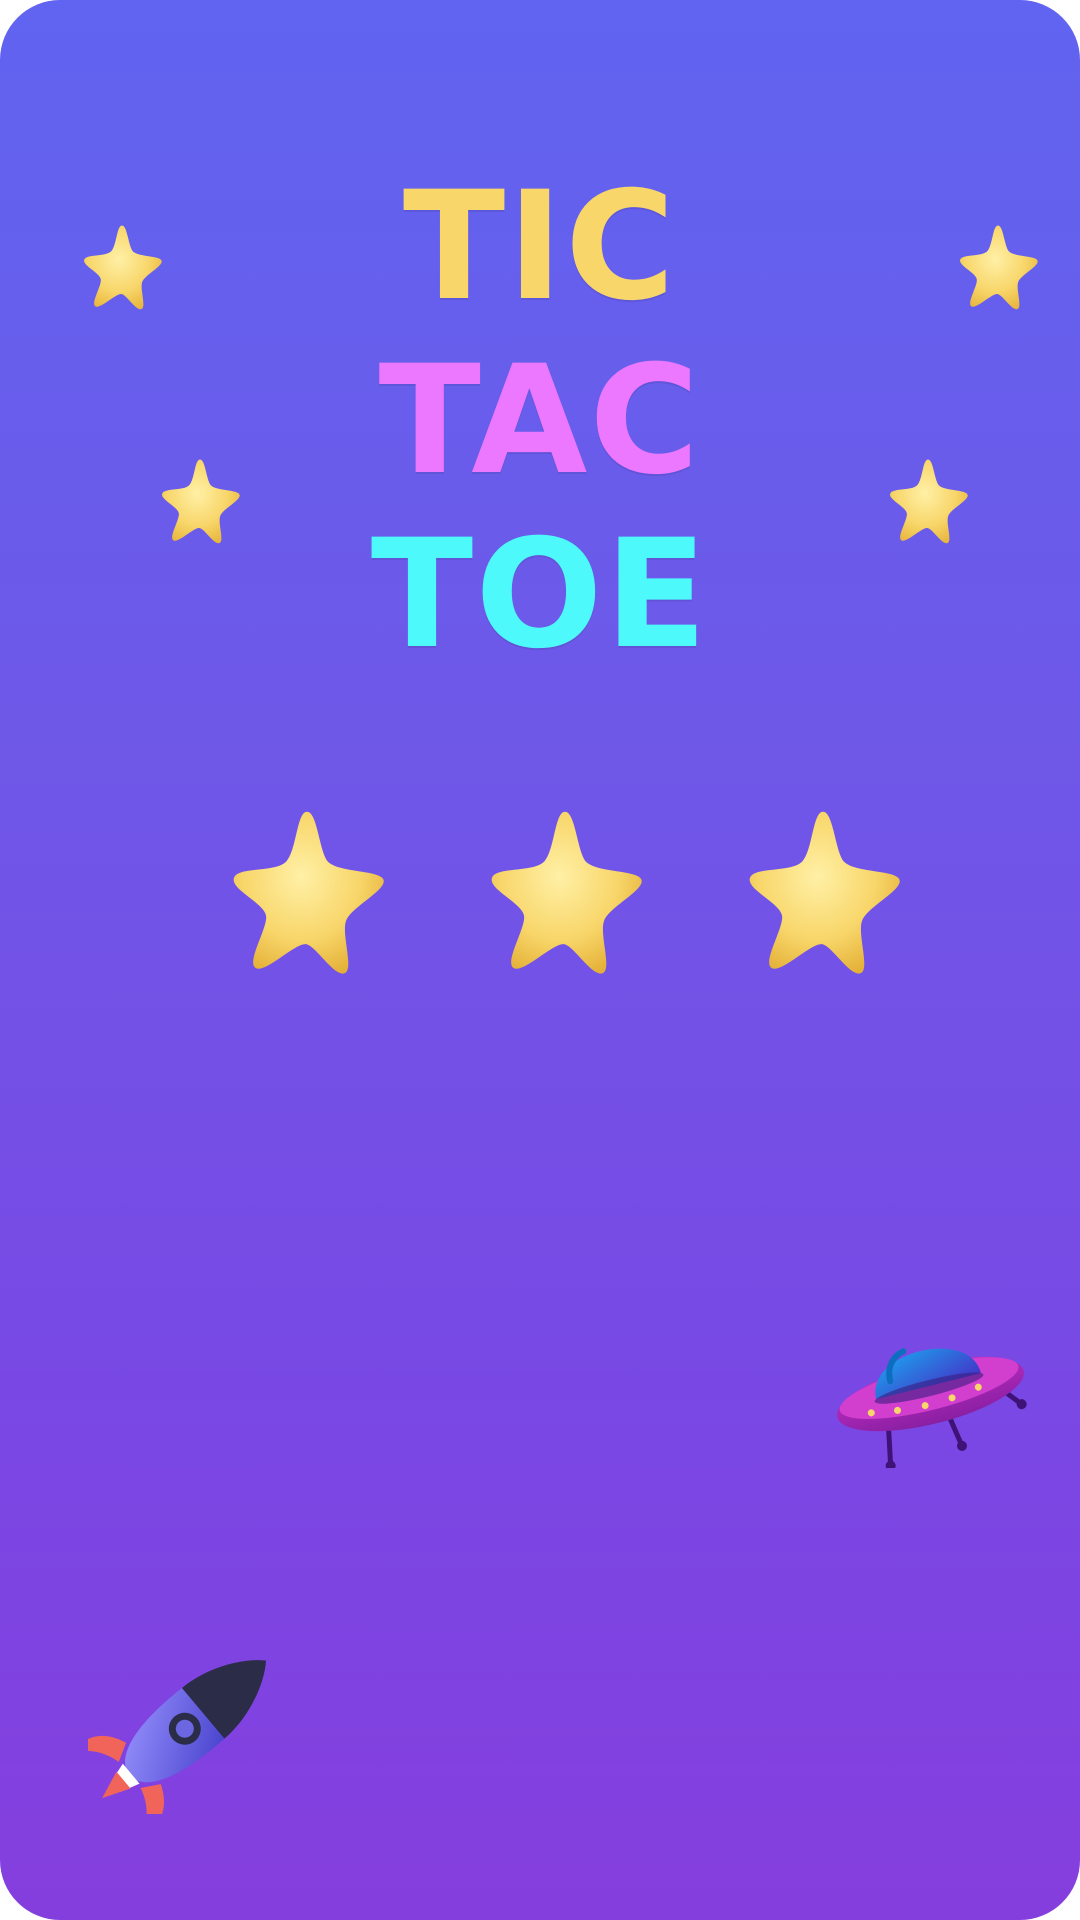 The image size is (1080, 1920). What do you see at coordinates (540, 421) in the screenshot?
I see `title-tac: TAC` at bounding box center [540, 421].